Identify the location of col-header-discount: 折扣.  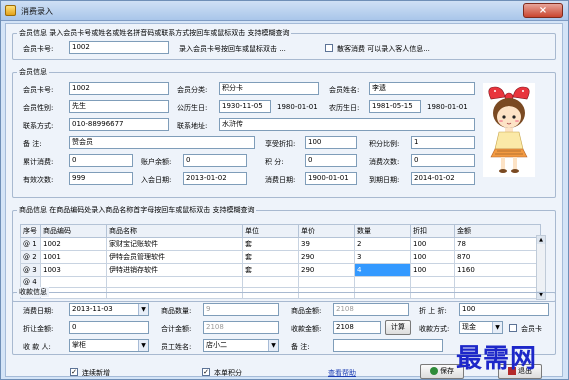
(432, 231).